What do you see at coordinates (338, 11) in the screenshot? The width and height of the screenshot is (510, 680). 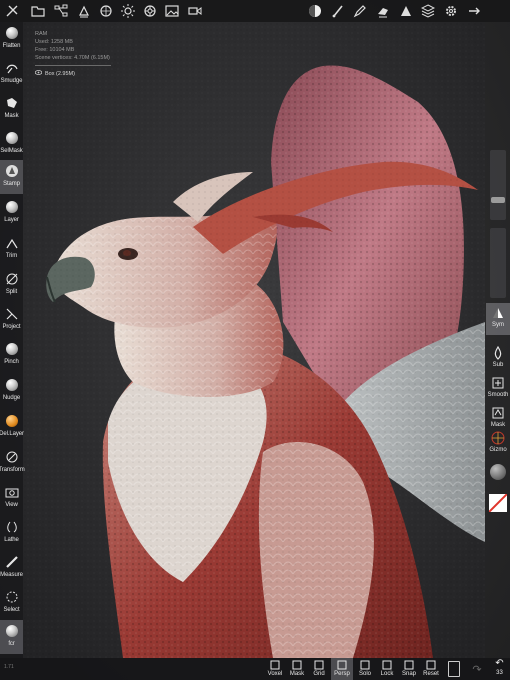 I see `brush-icon` at bounding box center [338, 11].